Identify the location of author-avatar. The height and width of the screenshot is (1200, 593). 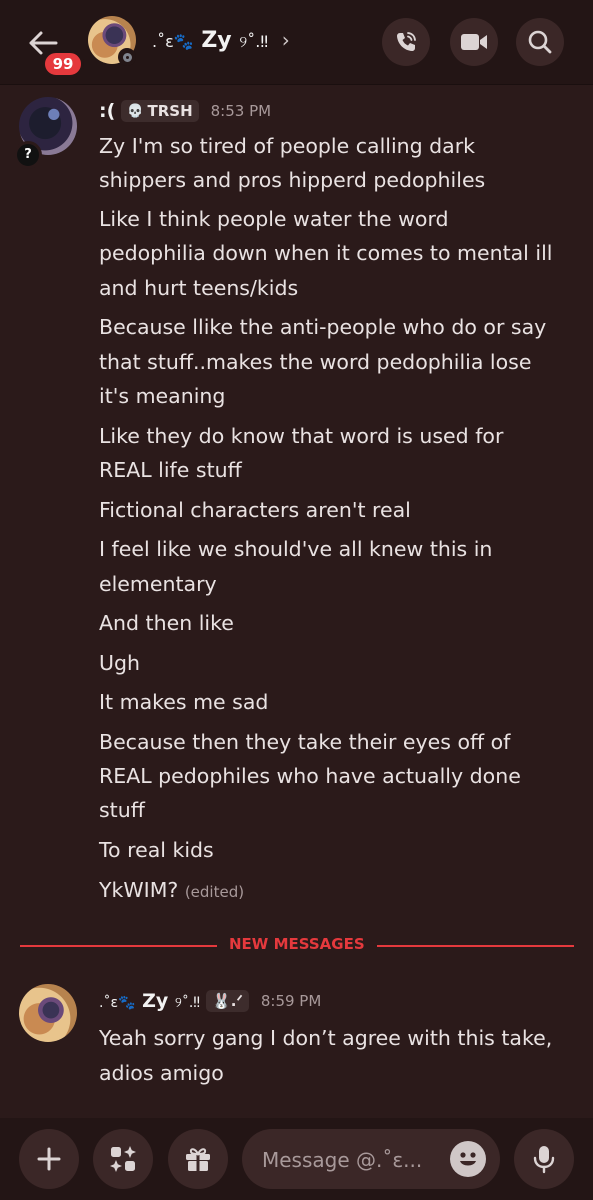
(48, 1013).